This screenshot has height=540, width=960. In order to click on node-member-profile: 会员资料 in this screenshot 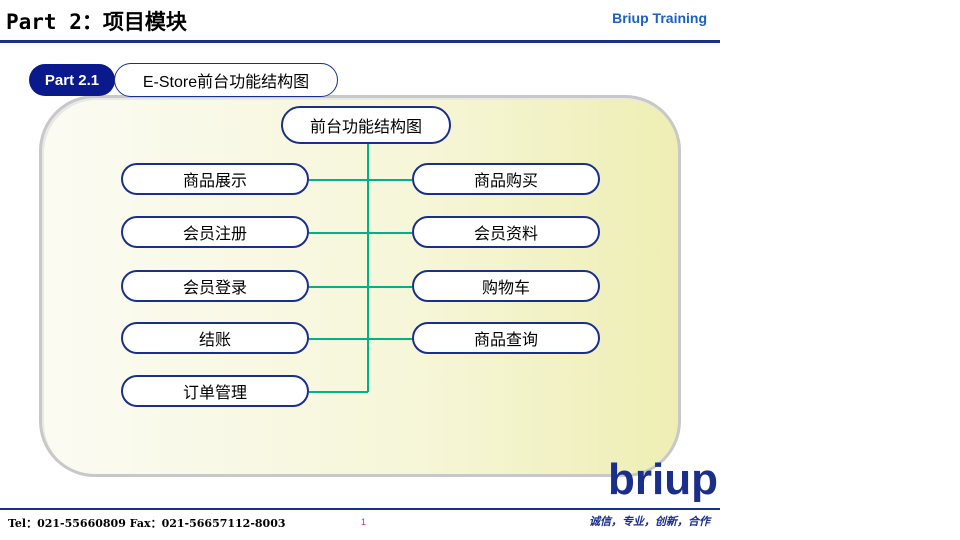, I will do `click(506, 232)`.